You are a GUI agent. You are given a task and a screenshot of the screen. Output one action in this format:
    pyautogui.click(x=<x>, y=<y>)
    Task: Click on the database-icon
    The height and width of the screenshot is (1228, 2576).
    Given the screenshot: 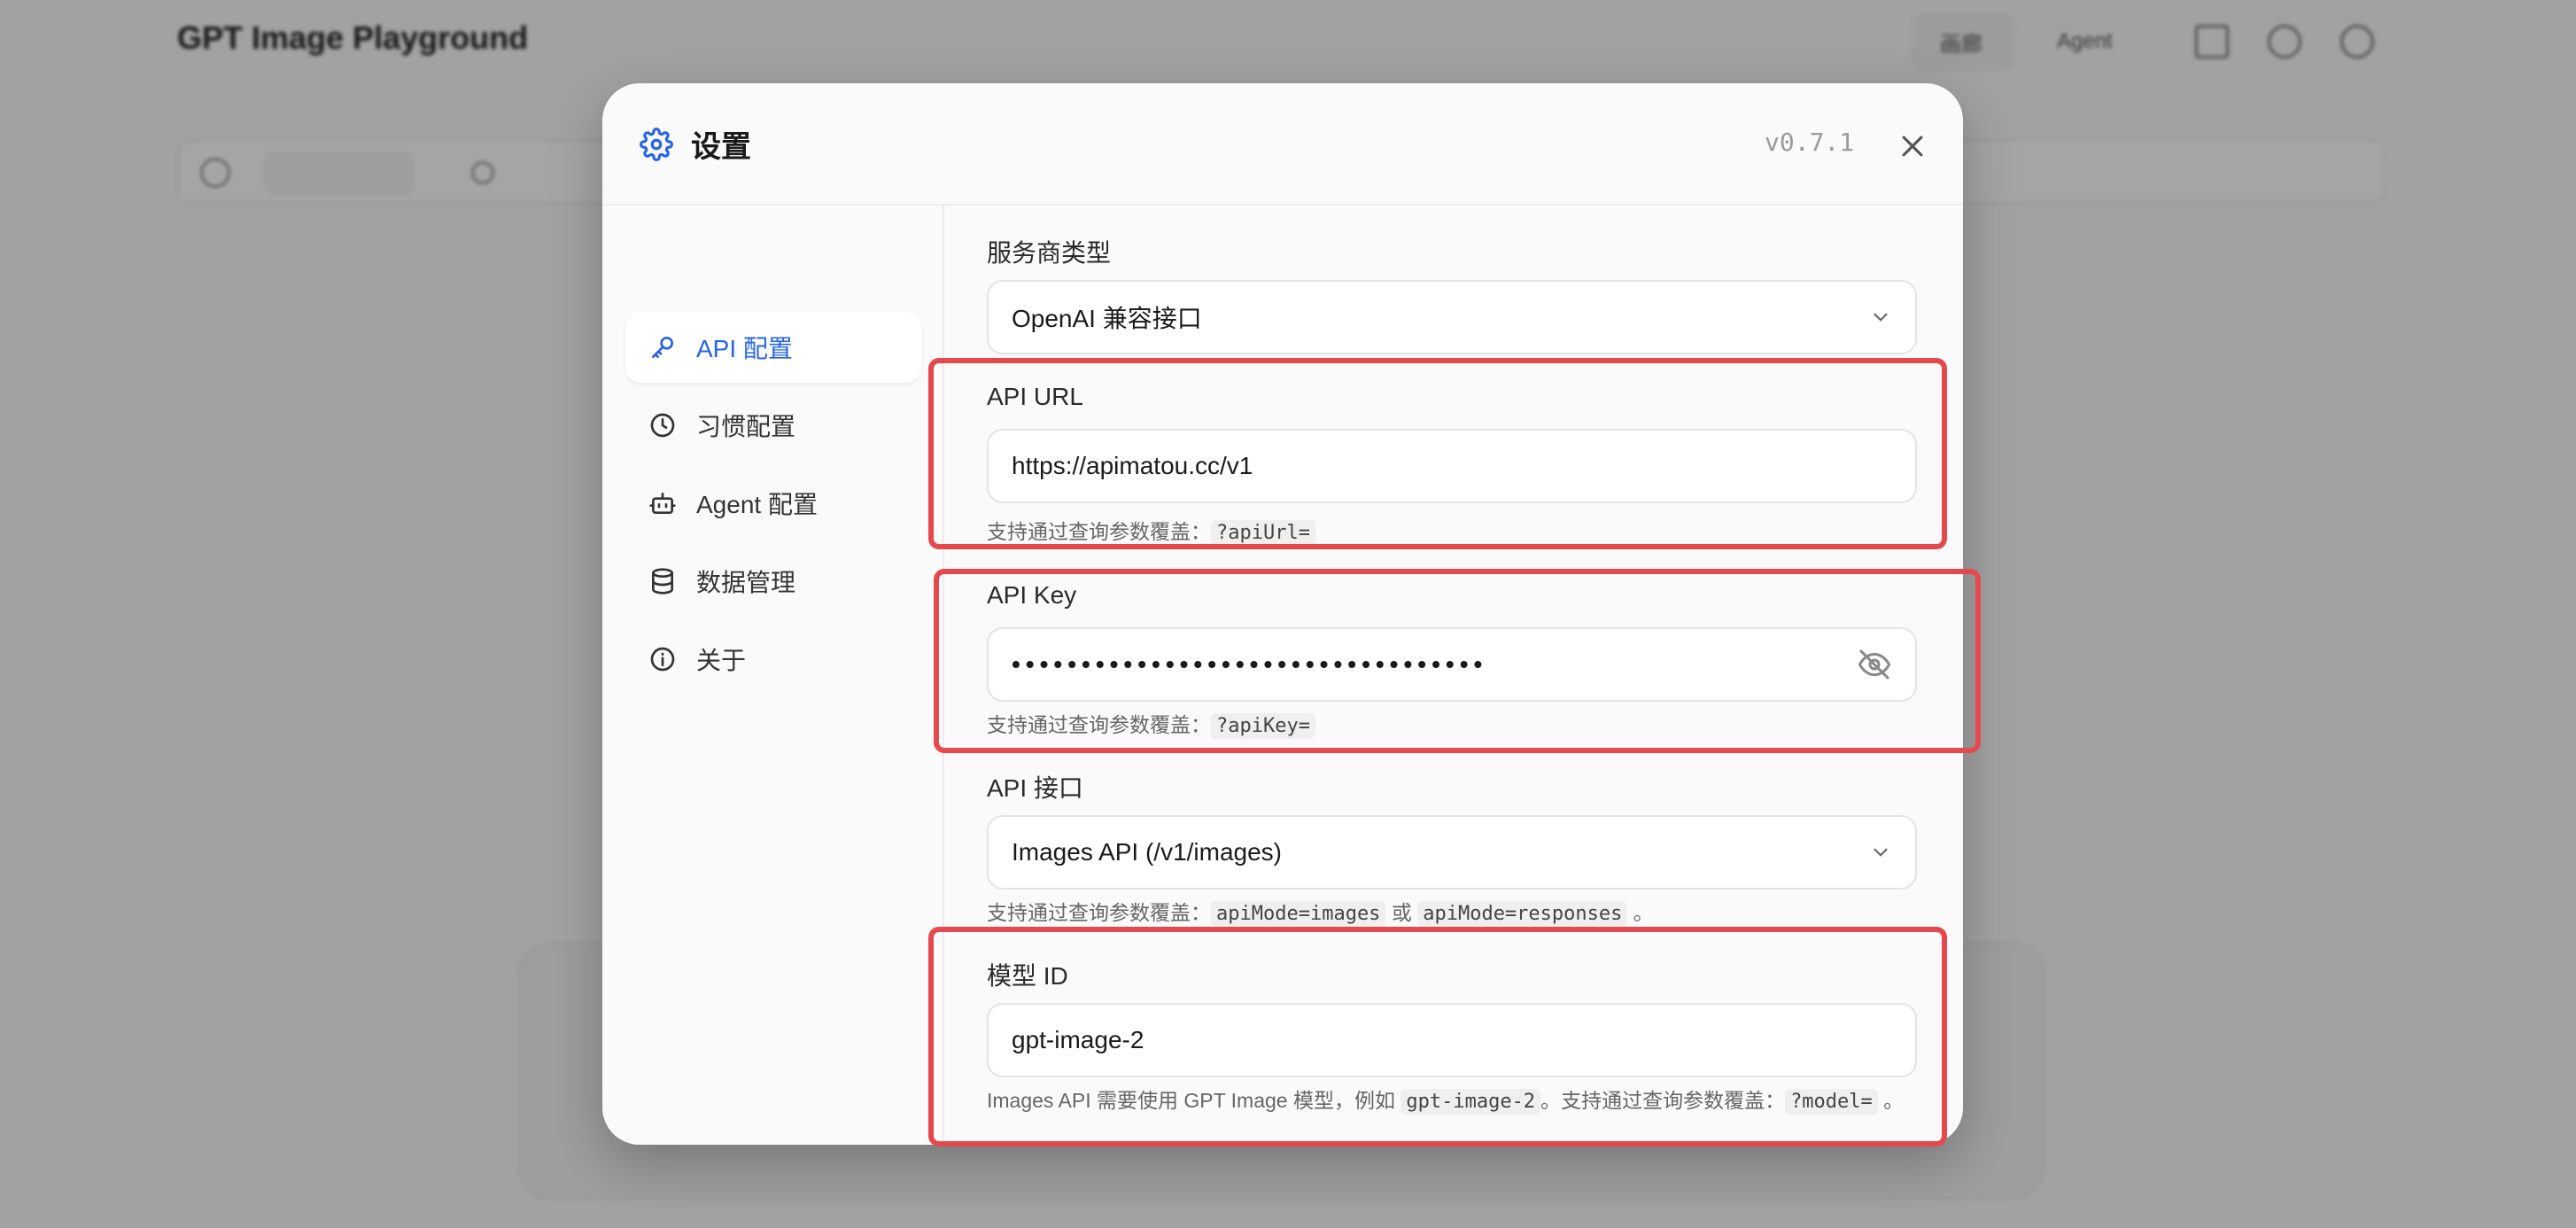 What is the action you would take?
    pyautogui.click(x=662, y=581)
    